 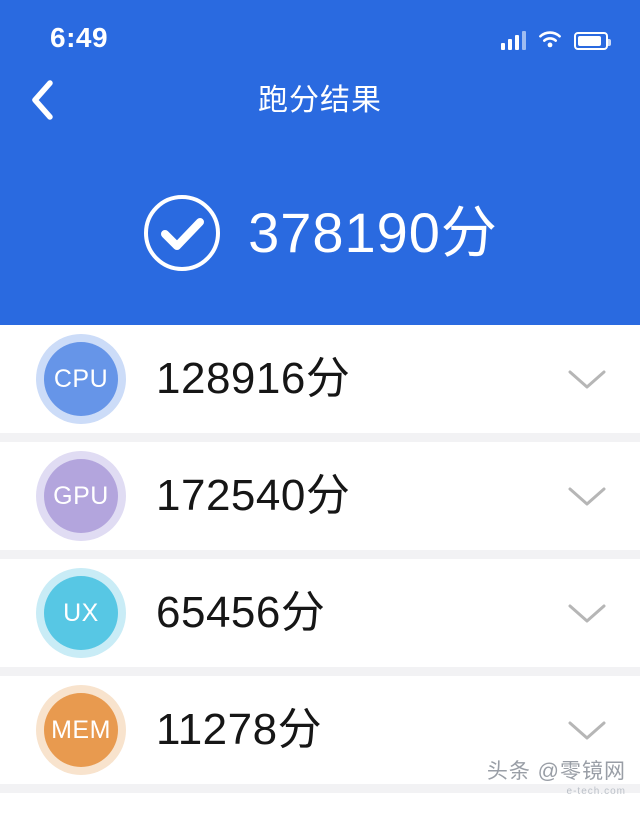 I want to click on score-row-mem: MEM 11278分, so click(x=320, y=730).